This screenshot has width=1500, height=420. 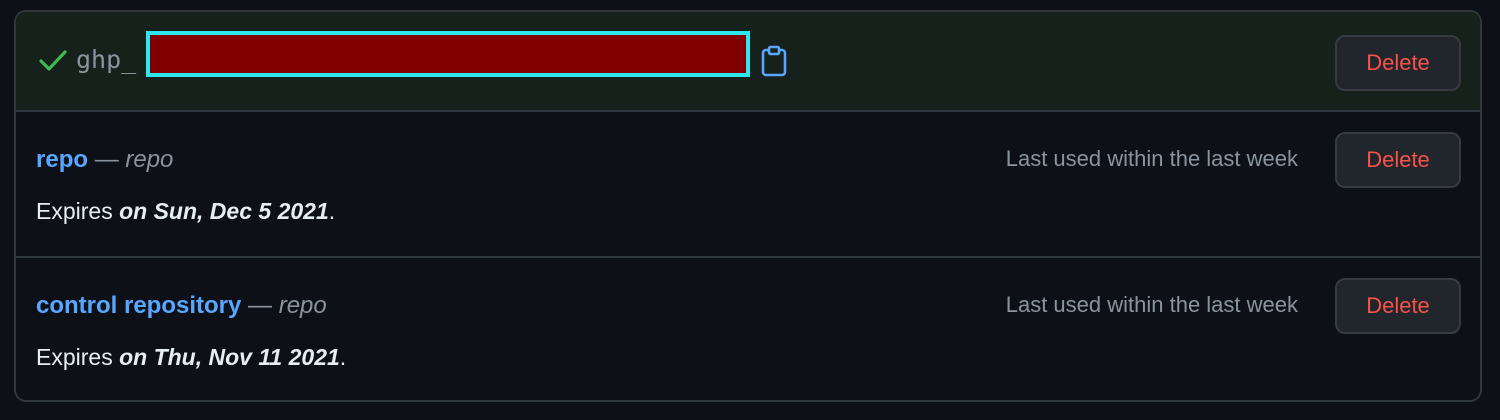 I want to click on token-title: control repository — repo, so click(x=181, y=306).